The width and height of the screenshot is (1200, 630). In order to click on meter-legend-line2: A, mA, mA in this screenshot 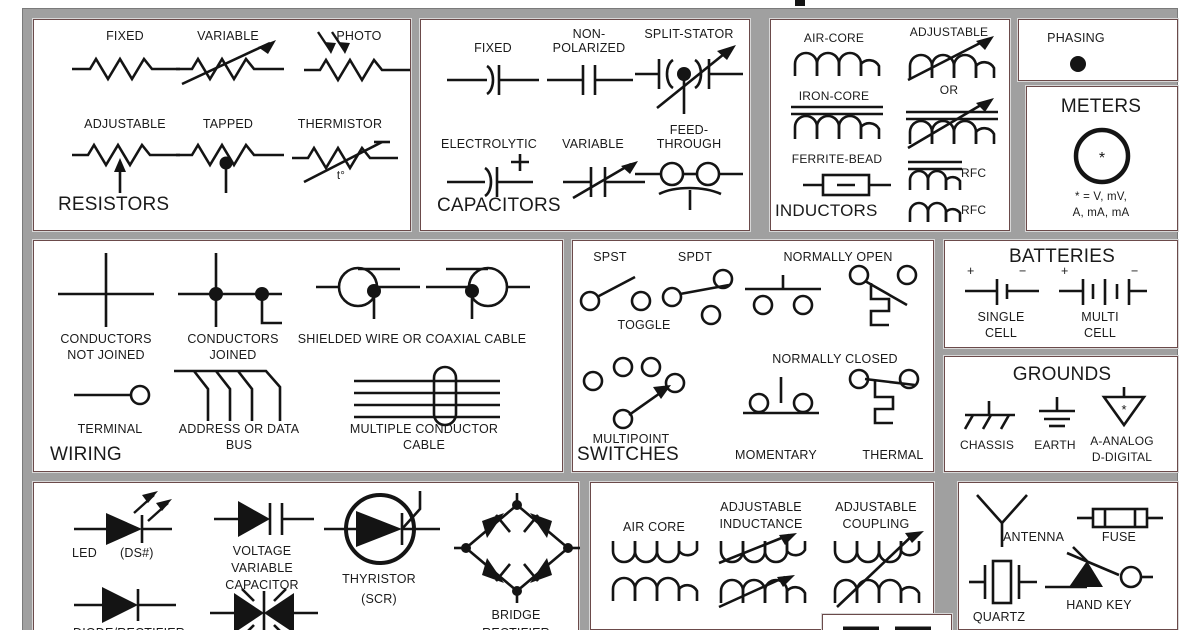, I will do `click(1101, 213)`.